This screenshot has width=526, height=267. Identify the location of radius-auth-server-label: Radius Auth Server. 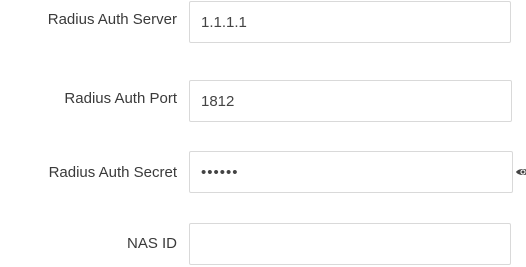
(112, 19).